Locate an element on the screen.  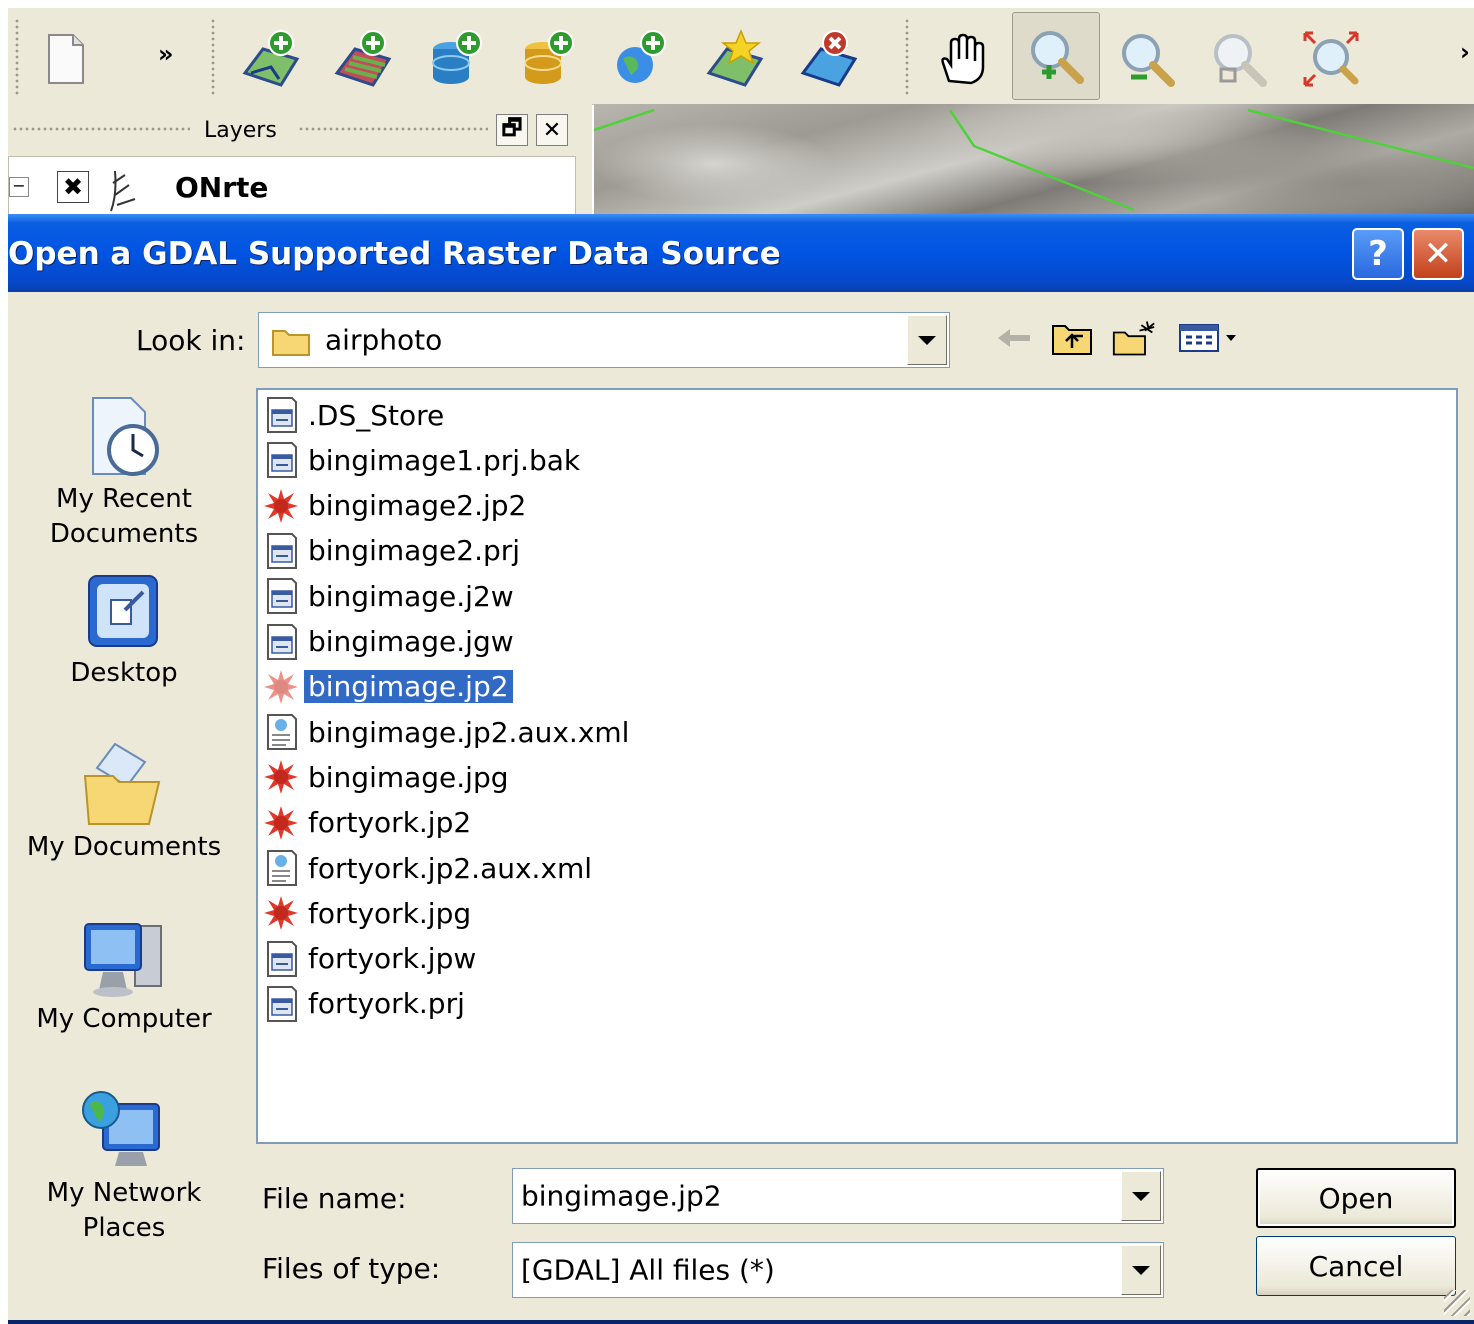
zoom-in-button is located at coordinates (1056, 56).